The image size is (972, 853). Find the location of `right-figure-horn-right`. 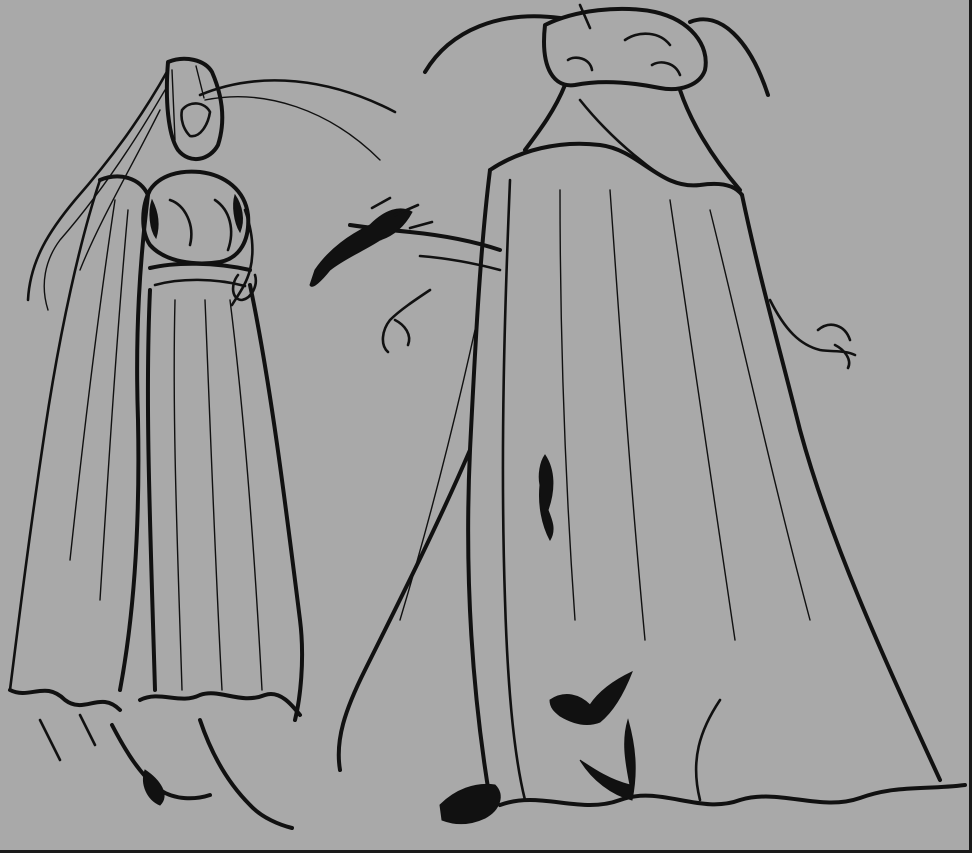

right-figure-horn-right is located at coordinates (729, 57).